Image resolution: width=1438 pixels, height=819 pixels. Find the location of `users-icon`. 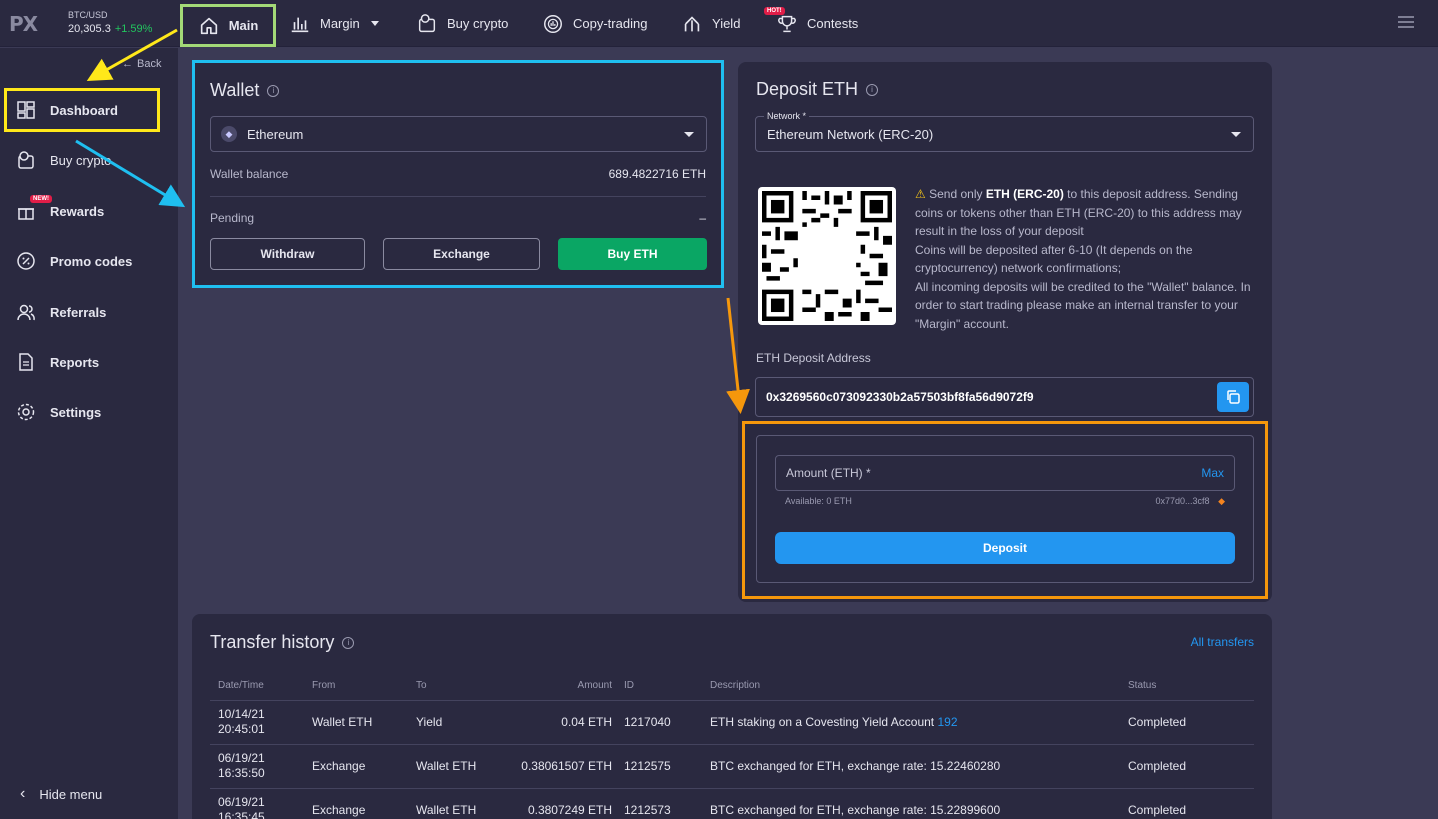

users-icon is located at coordinates (26, 312).